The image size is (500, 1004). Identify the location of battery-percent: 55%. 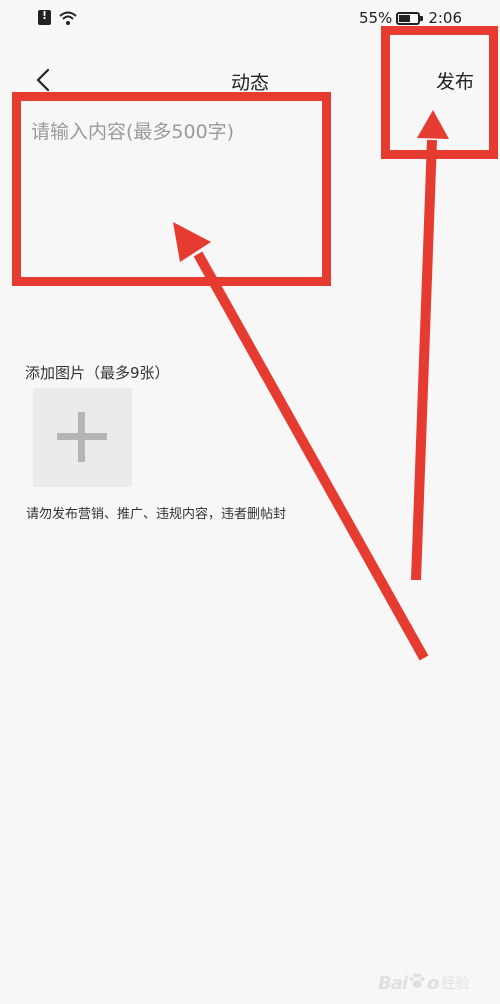
(375, 18).